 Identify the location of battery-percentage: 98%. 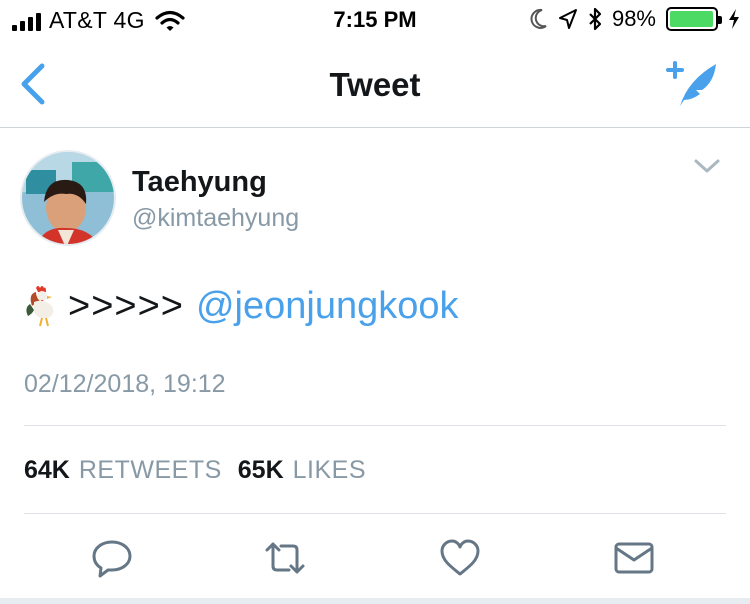
(633, 18).